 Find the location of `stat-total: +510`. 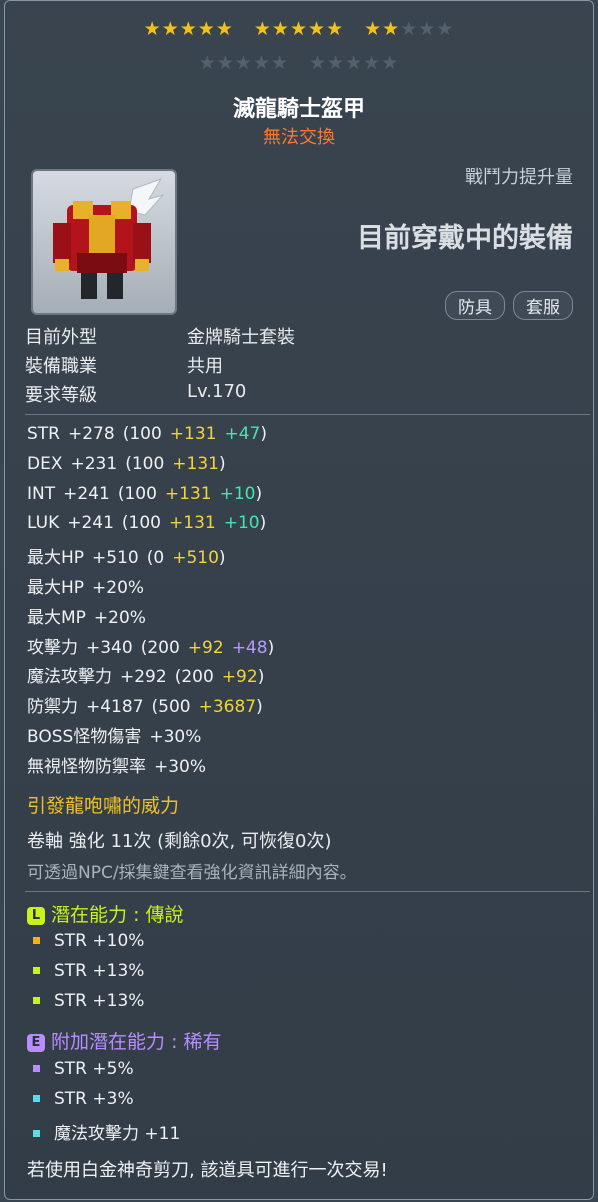

stat-total: +510 is located at coordinates (115, 558).